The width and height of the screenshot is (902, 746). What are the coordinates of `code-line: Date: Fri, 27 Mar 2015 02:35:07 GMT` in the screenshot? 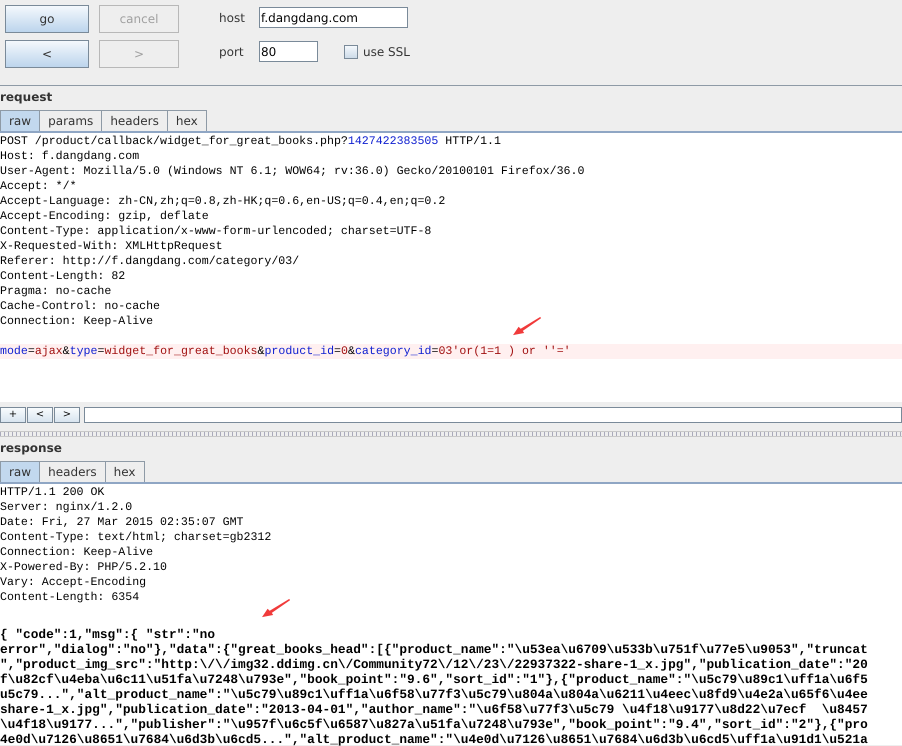 It's located at (122, 522).